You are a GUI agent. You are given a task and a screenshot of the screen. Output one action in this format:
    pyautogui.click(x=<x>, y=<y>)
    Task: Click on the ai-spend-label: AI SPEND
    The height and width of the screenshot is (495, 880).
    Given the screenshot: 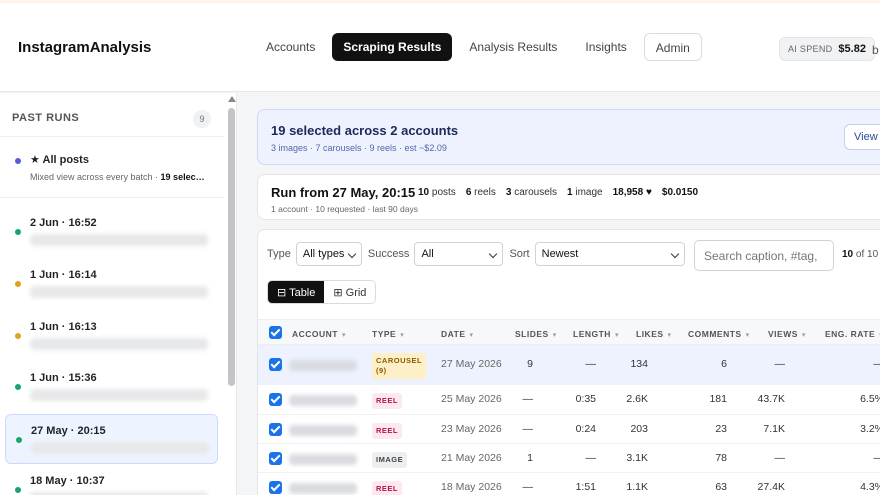 What is the action you would take?
    pyautogui.click(x=810, y=49)
    